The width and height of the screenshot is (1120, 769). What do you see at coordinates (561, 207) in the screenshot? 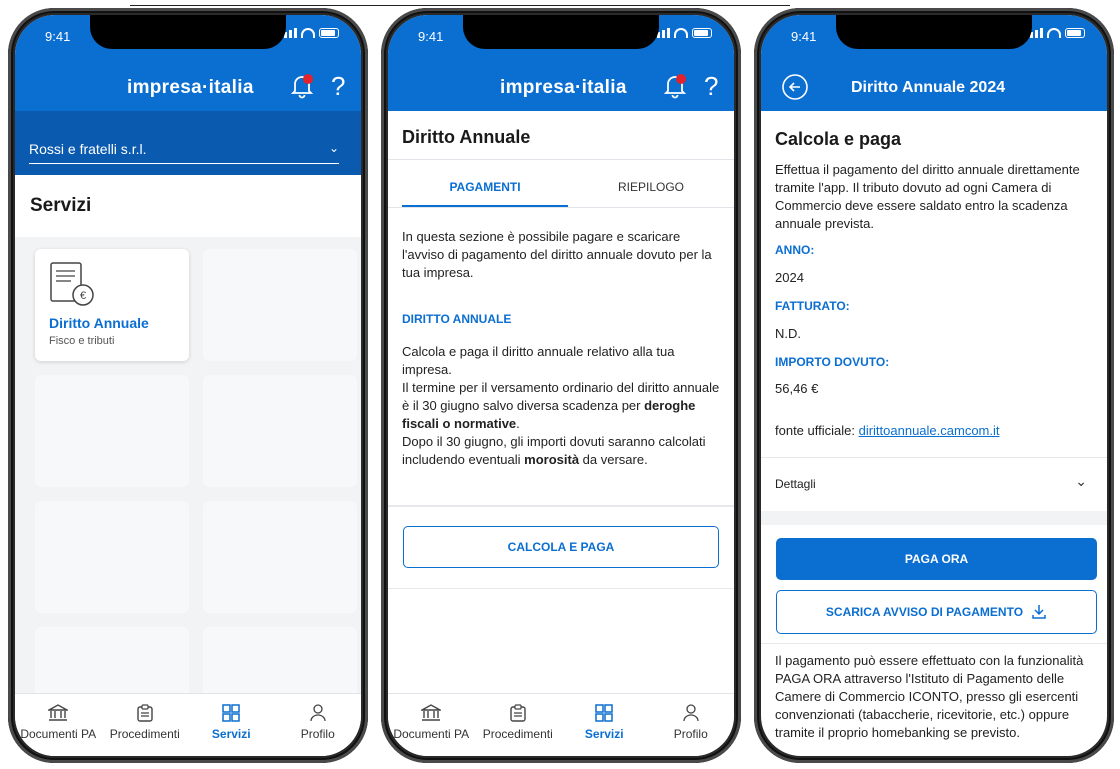
I see `tabs-divider` at bounding box center [561, 207].